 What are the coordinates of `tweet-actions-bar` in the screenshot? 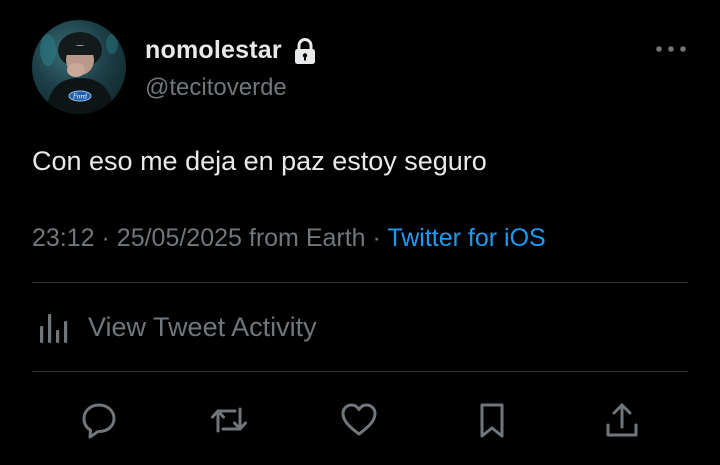 It's located at (360, 423).